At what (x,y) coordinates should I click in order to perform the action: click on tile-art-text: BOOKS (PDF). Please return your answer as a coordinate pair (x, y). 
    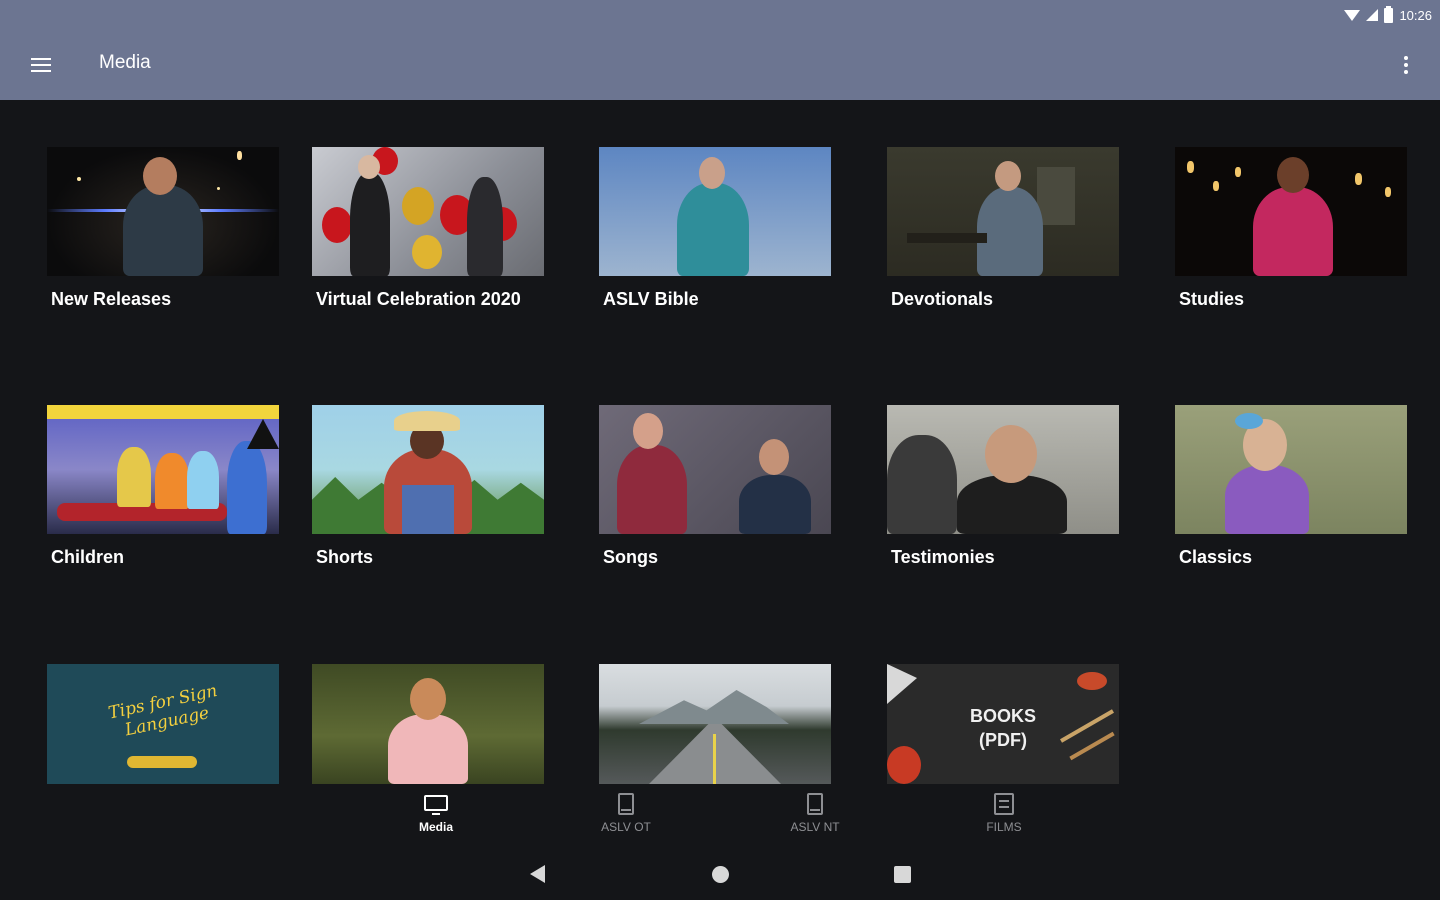
    Looking at the image, I should click on (1003, 728).